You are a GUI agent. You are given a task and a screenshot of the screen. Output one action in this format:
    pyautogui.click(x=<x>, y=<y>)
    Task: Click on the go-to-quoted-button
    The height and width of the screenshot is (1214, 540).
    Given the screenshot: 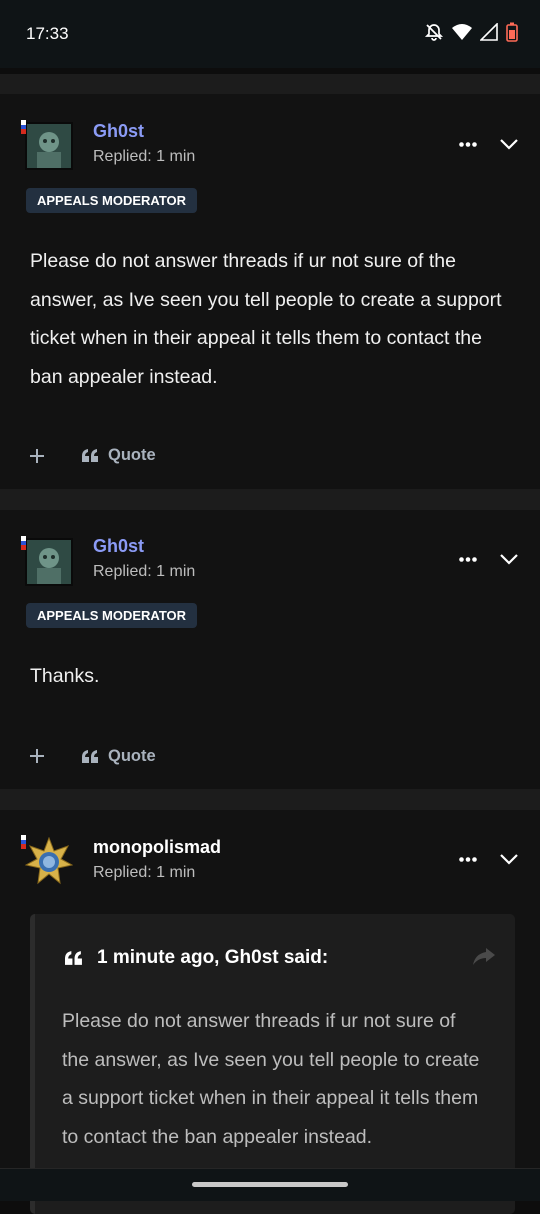 What is the action you would take?
    pyautogui.click(x=484, y=959)
    